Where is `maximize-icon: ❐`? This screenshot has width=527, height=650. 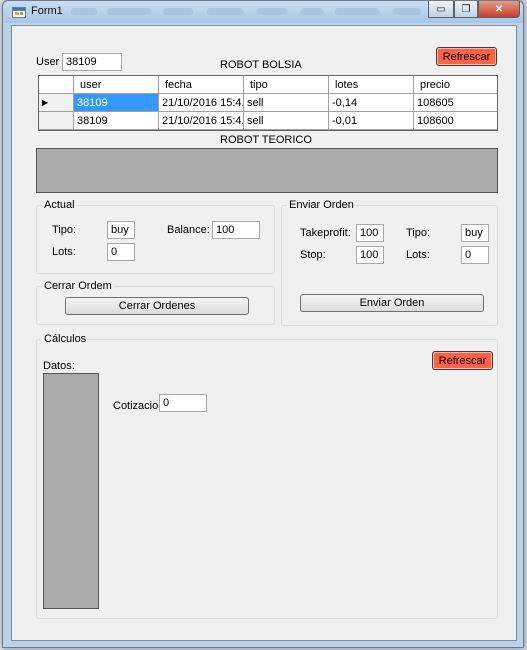 maximize-icon: ❐ is located at coordinates (466, 9).